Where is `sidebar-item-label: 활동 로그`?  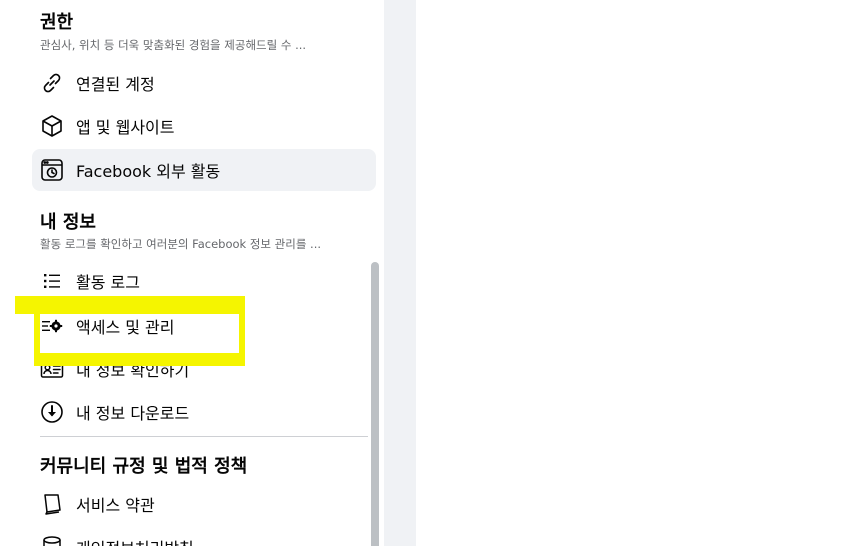 sidebar-item-label: 활동 로그 is located at coordinates (108, 282).